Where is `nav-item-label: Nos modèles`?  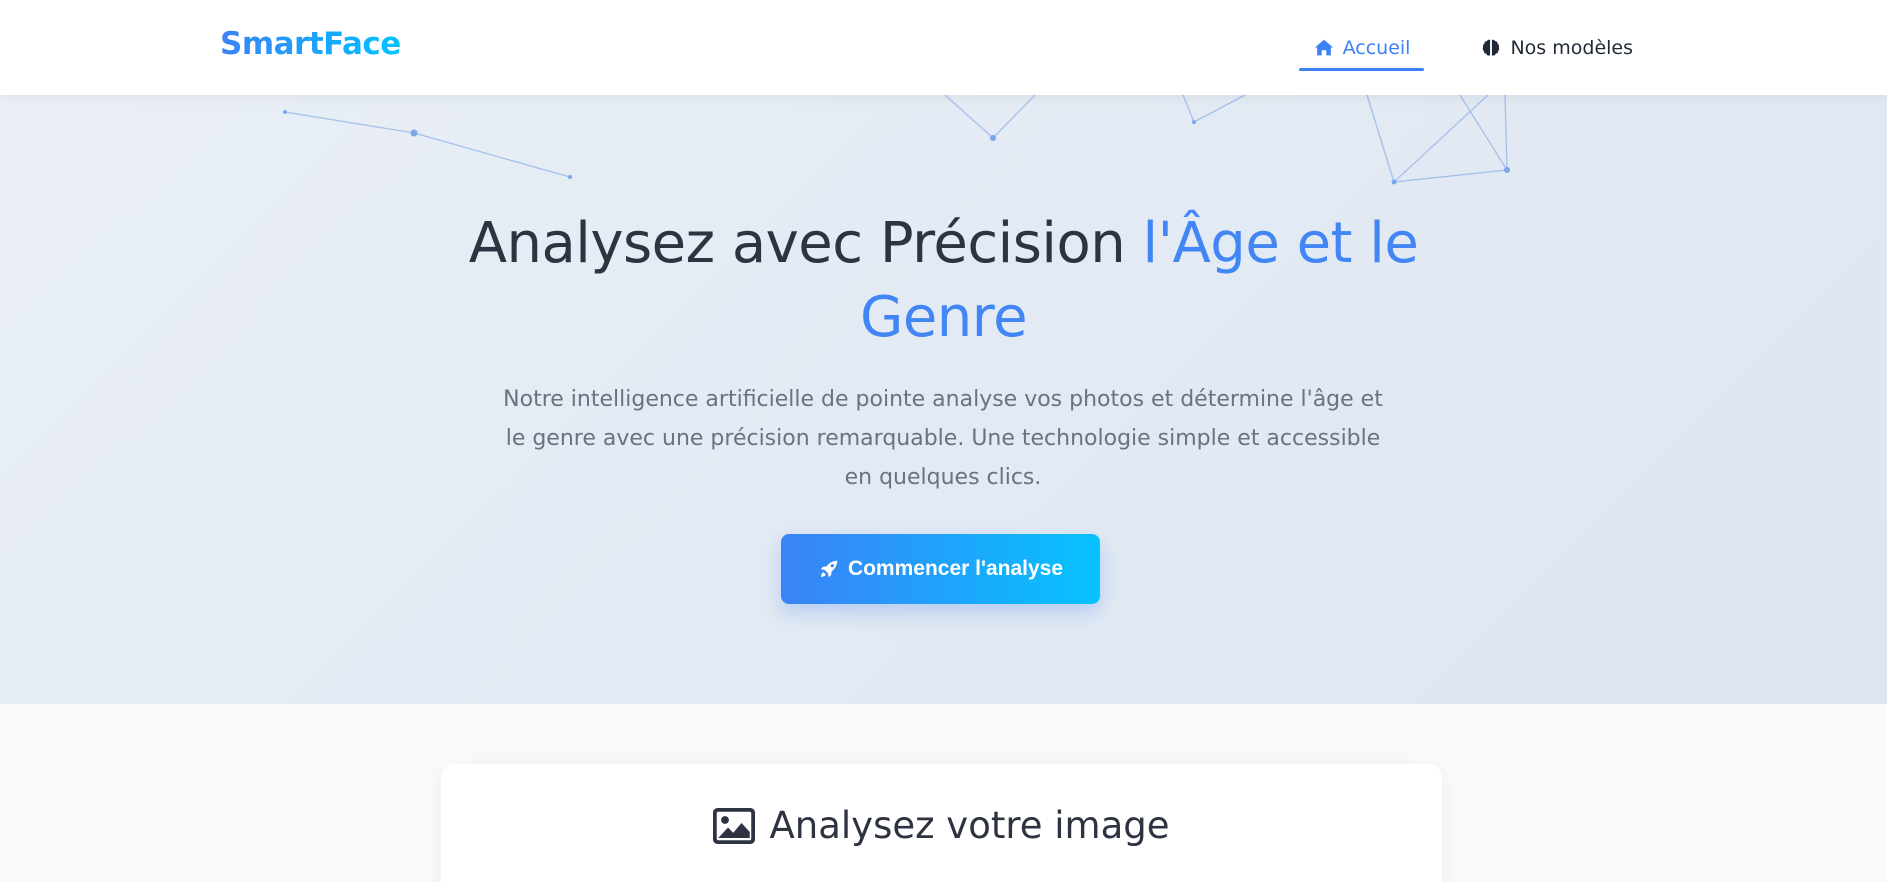 nav-item-label: Nos modèles is located at coordinates (1571, 47).